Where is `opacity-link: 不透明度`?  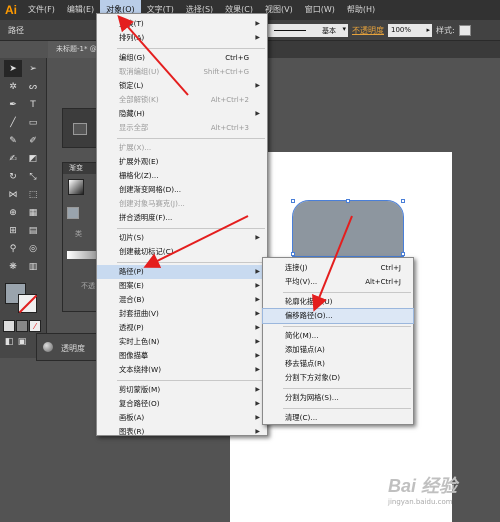
opacity-link: 不透明度 is located at coordinates (368, 30).